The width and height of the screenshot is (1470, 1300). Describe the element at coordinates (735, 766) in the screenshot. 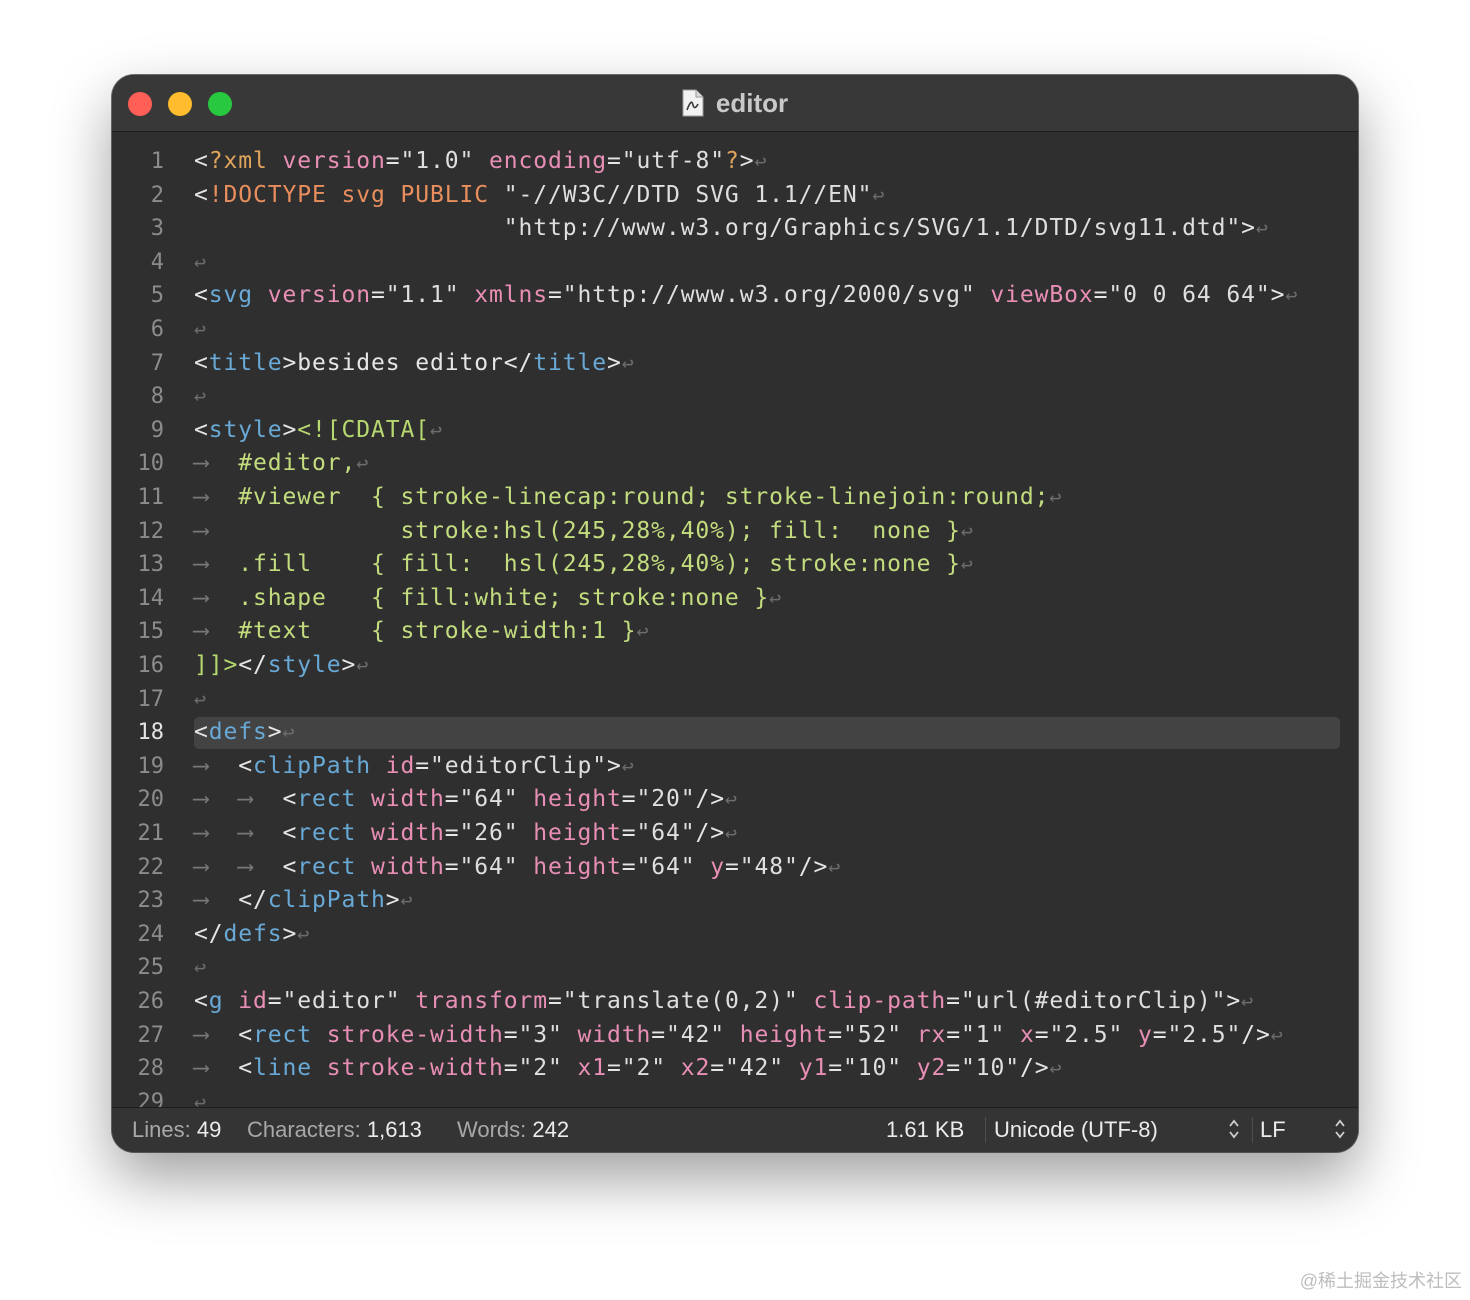

I see `code-line: 19 ⟶ <clipPath id="editorClip">↩` at that location.